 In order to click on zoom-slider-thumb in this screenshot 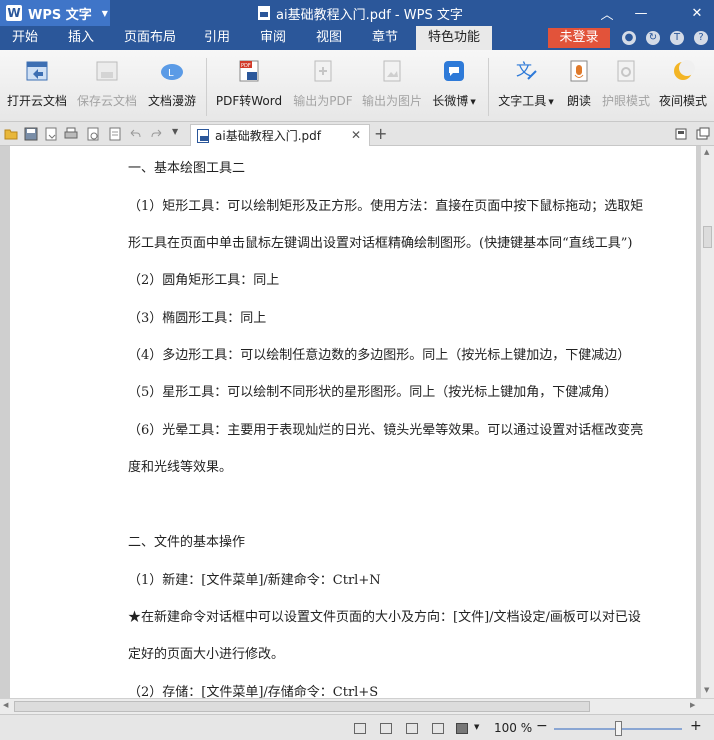, I will do `click(618, 728)`.